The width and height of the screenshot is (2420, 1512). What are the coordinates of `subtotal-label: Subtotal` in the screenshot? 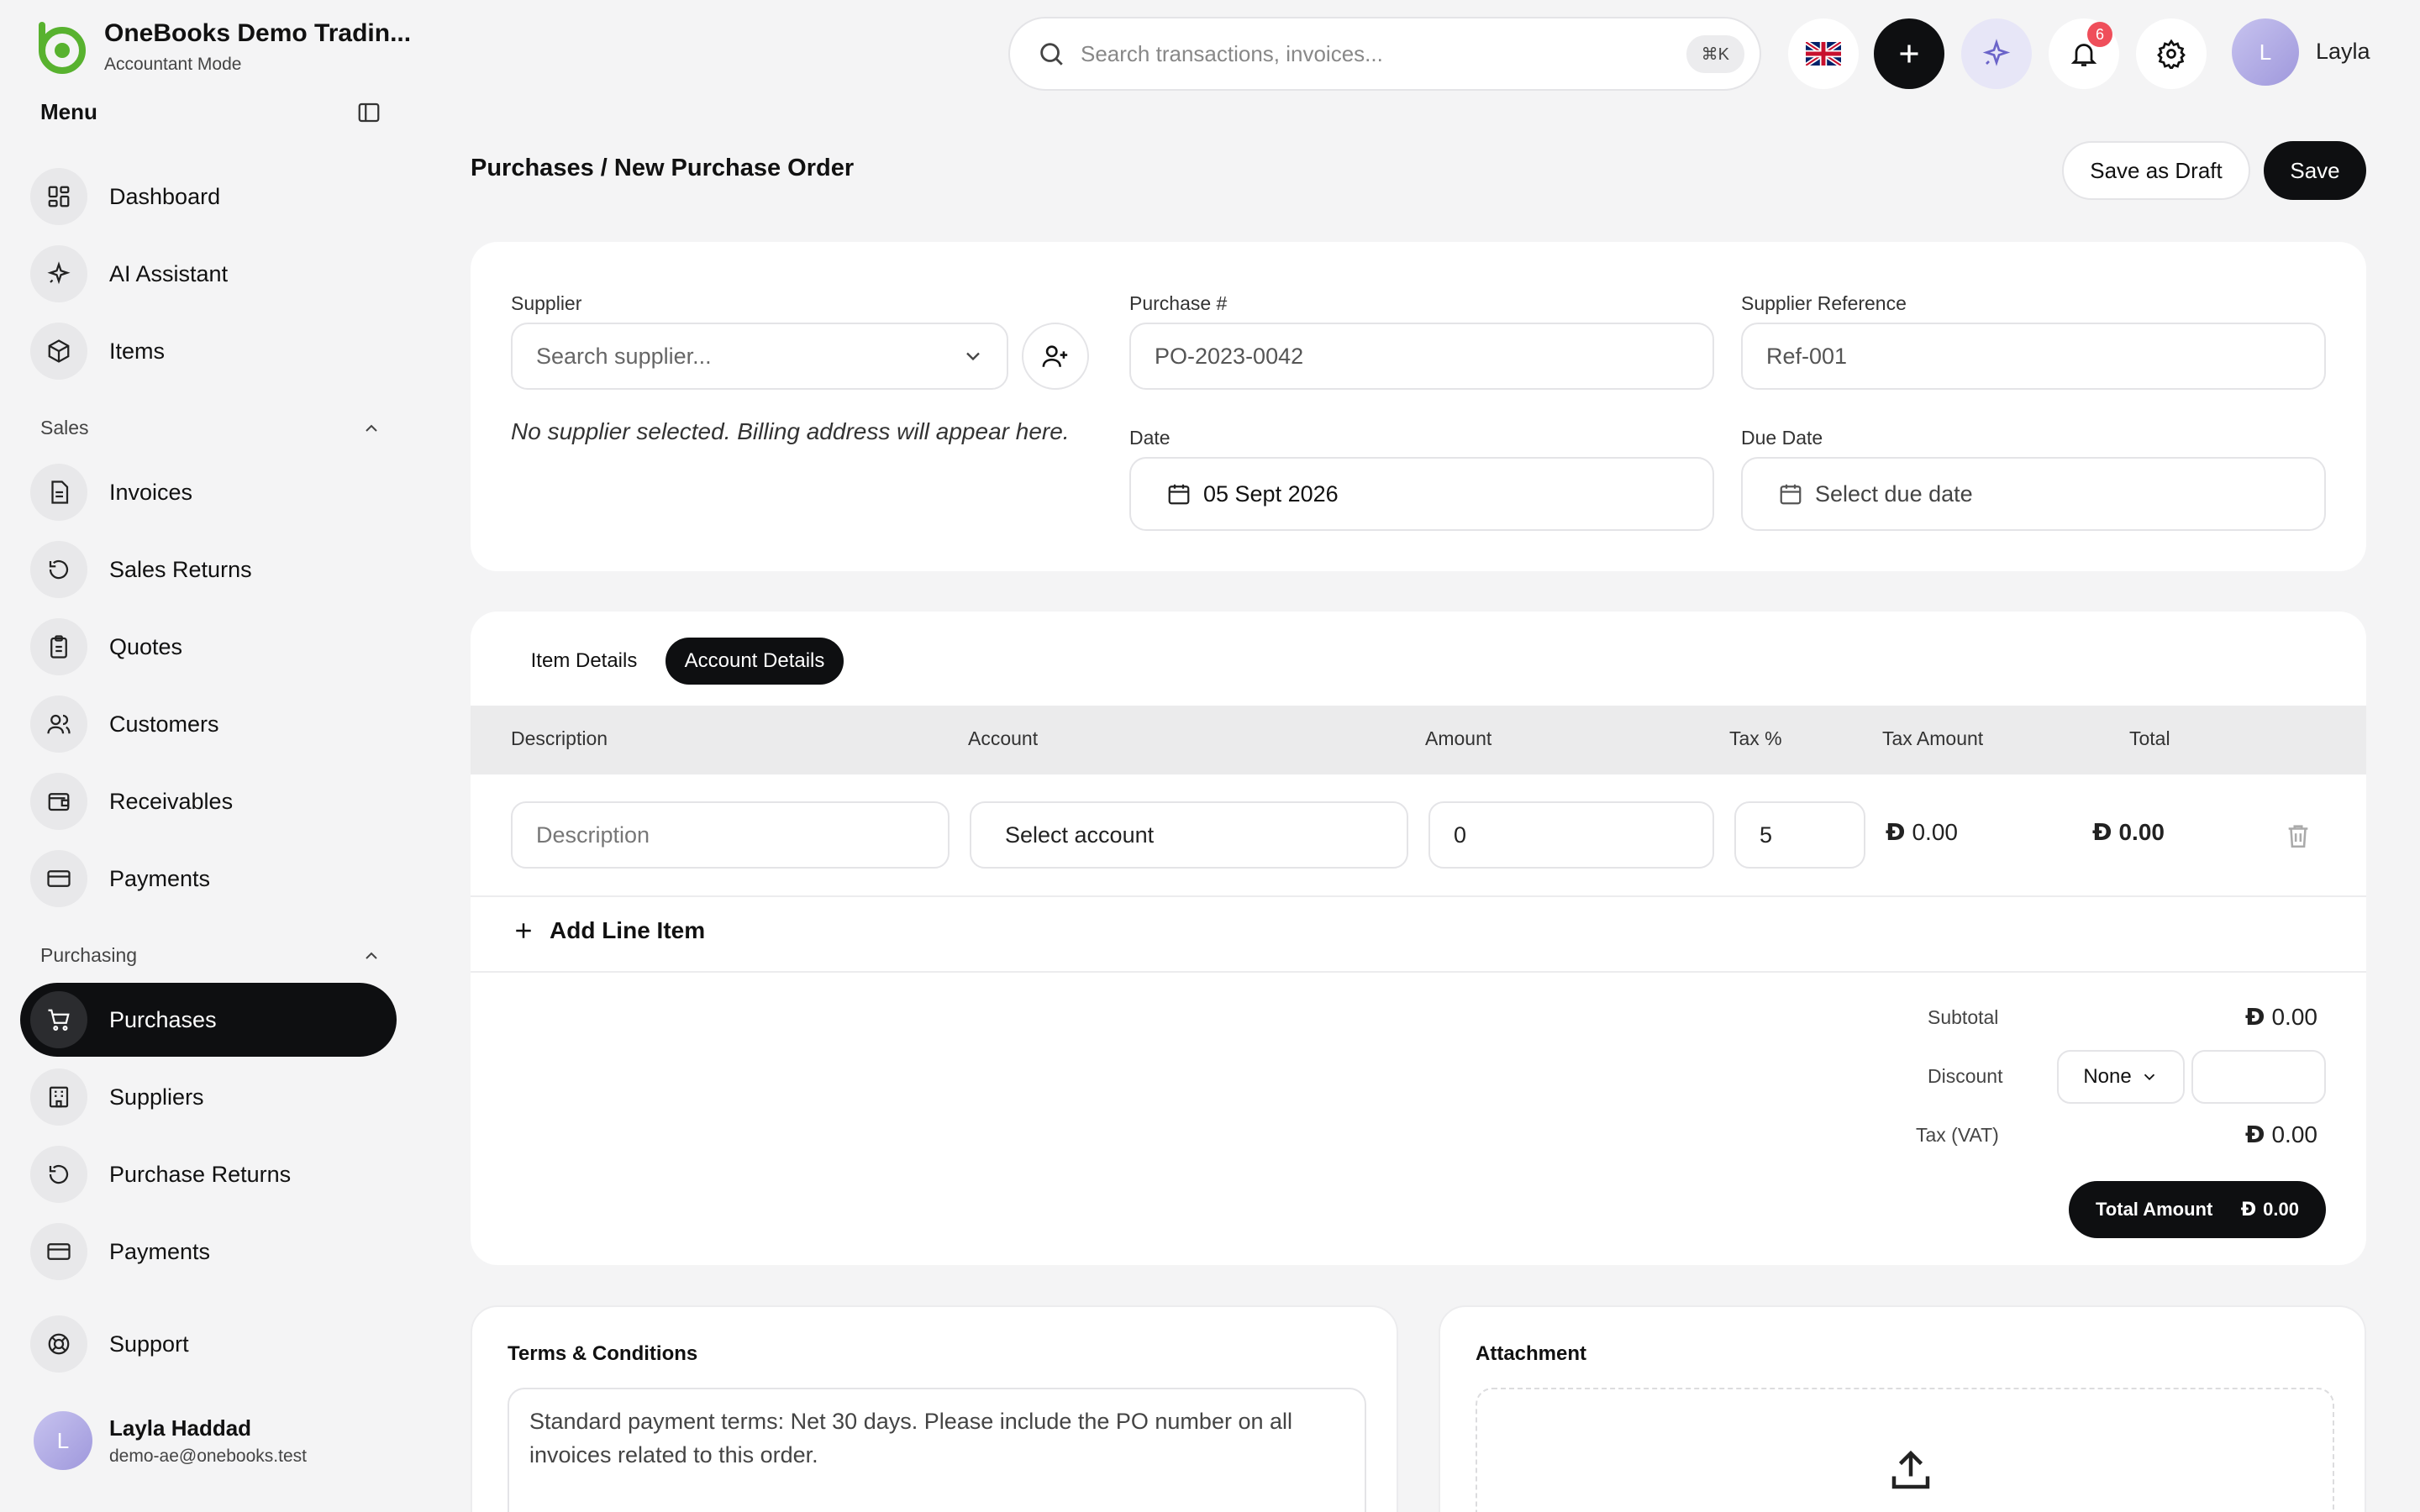 It's located at (1964, 1017).